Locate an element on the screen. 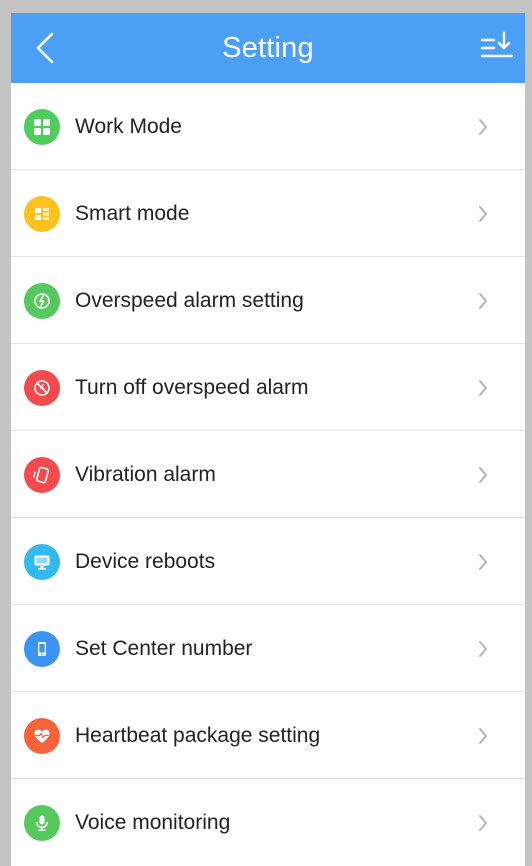 The height and width of the screenshot is (866, 532). settings-item-label: Heartbeat package setting is located at coordinates (198, 735).